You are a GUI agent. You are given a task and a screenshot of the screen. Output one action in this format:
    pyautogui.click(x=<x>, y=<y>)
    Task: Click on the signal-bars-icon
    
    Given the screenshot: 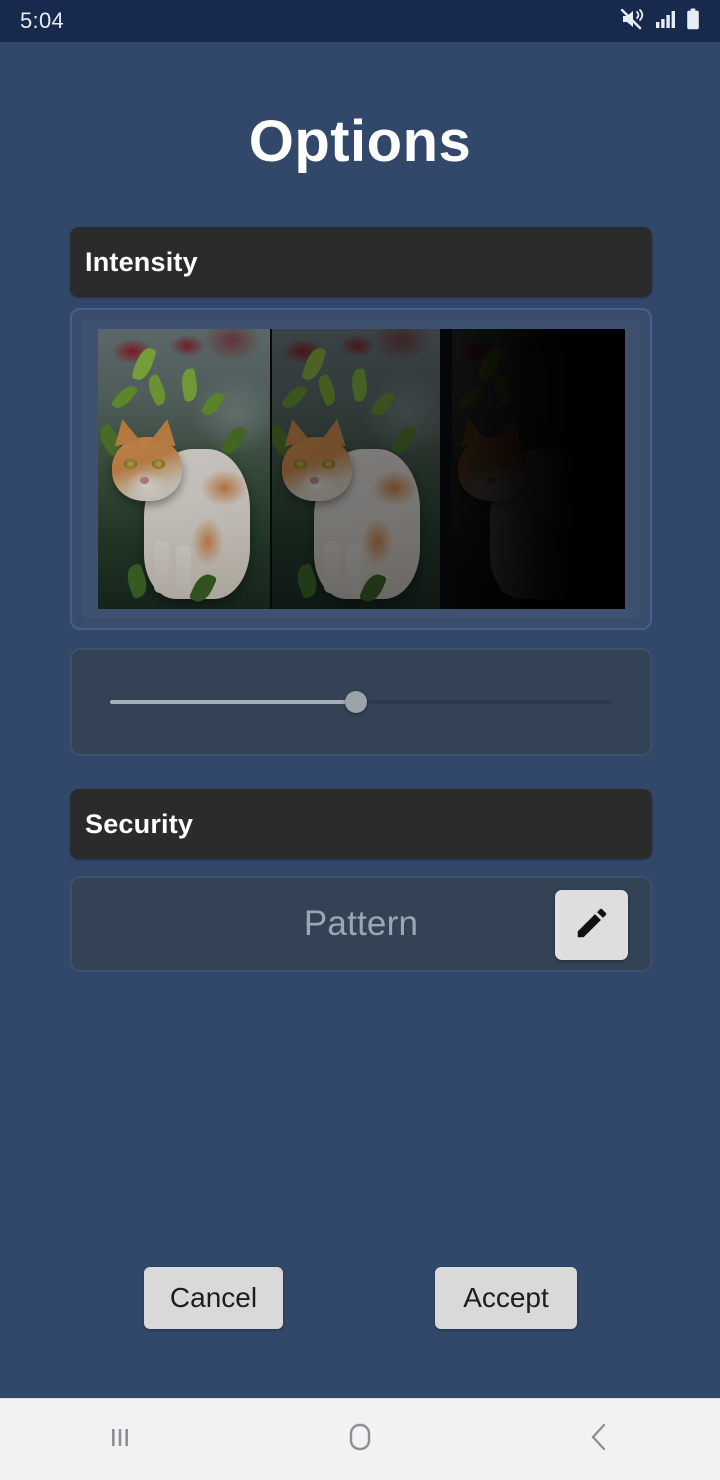 What is the action you would take?
    pyautogui.click(x=666, y=21)
    